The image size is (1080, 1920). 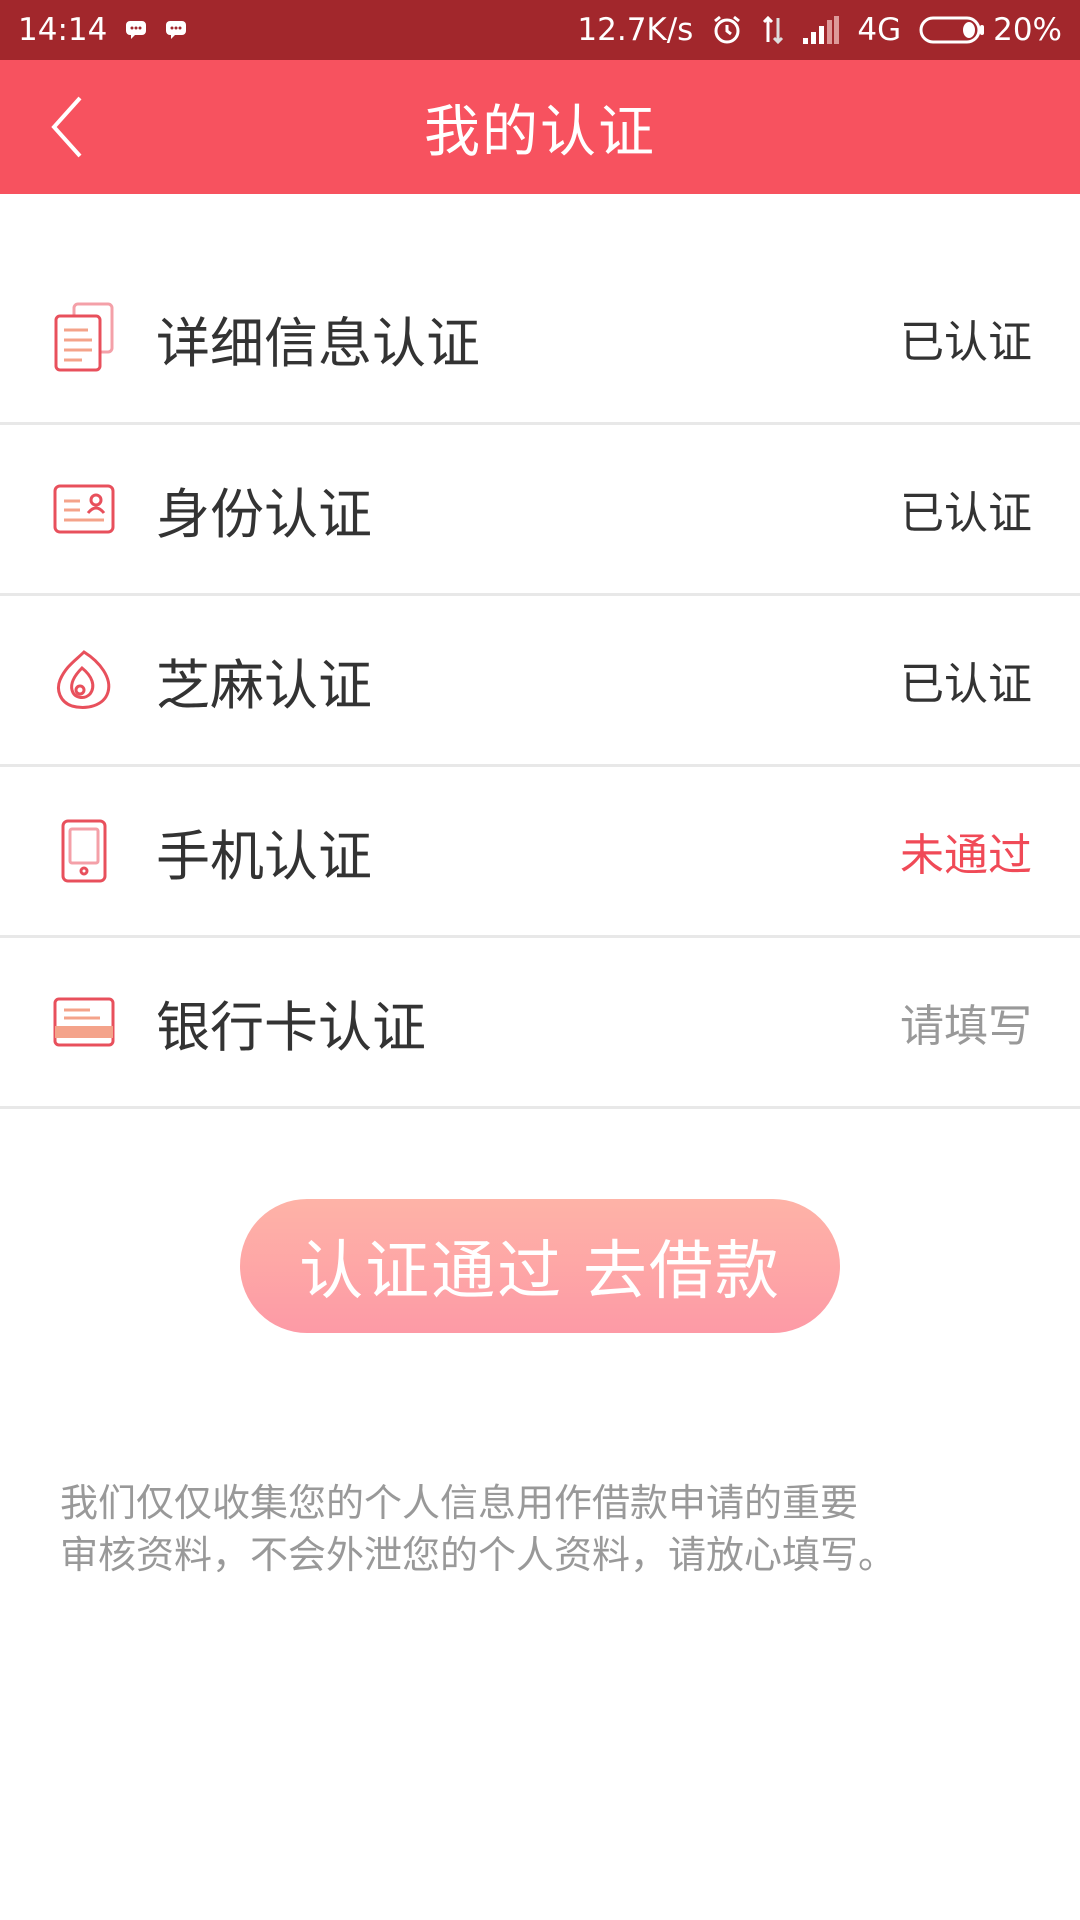 What do you see at coordinates (84, 509) in the screenshot?
I see `id-card-icon` at bounding box center [84, 509].